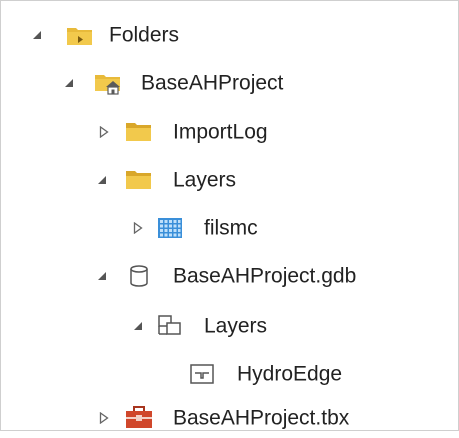  What do you see at coordinates (170, 326) in the screenshot?
I see `feature-dataset-icon` at bounding box center [170, 326].